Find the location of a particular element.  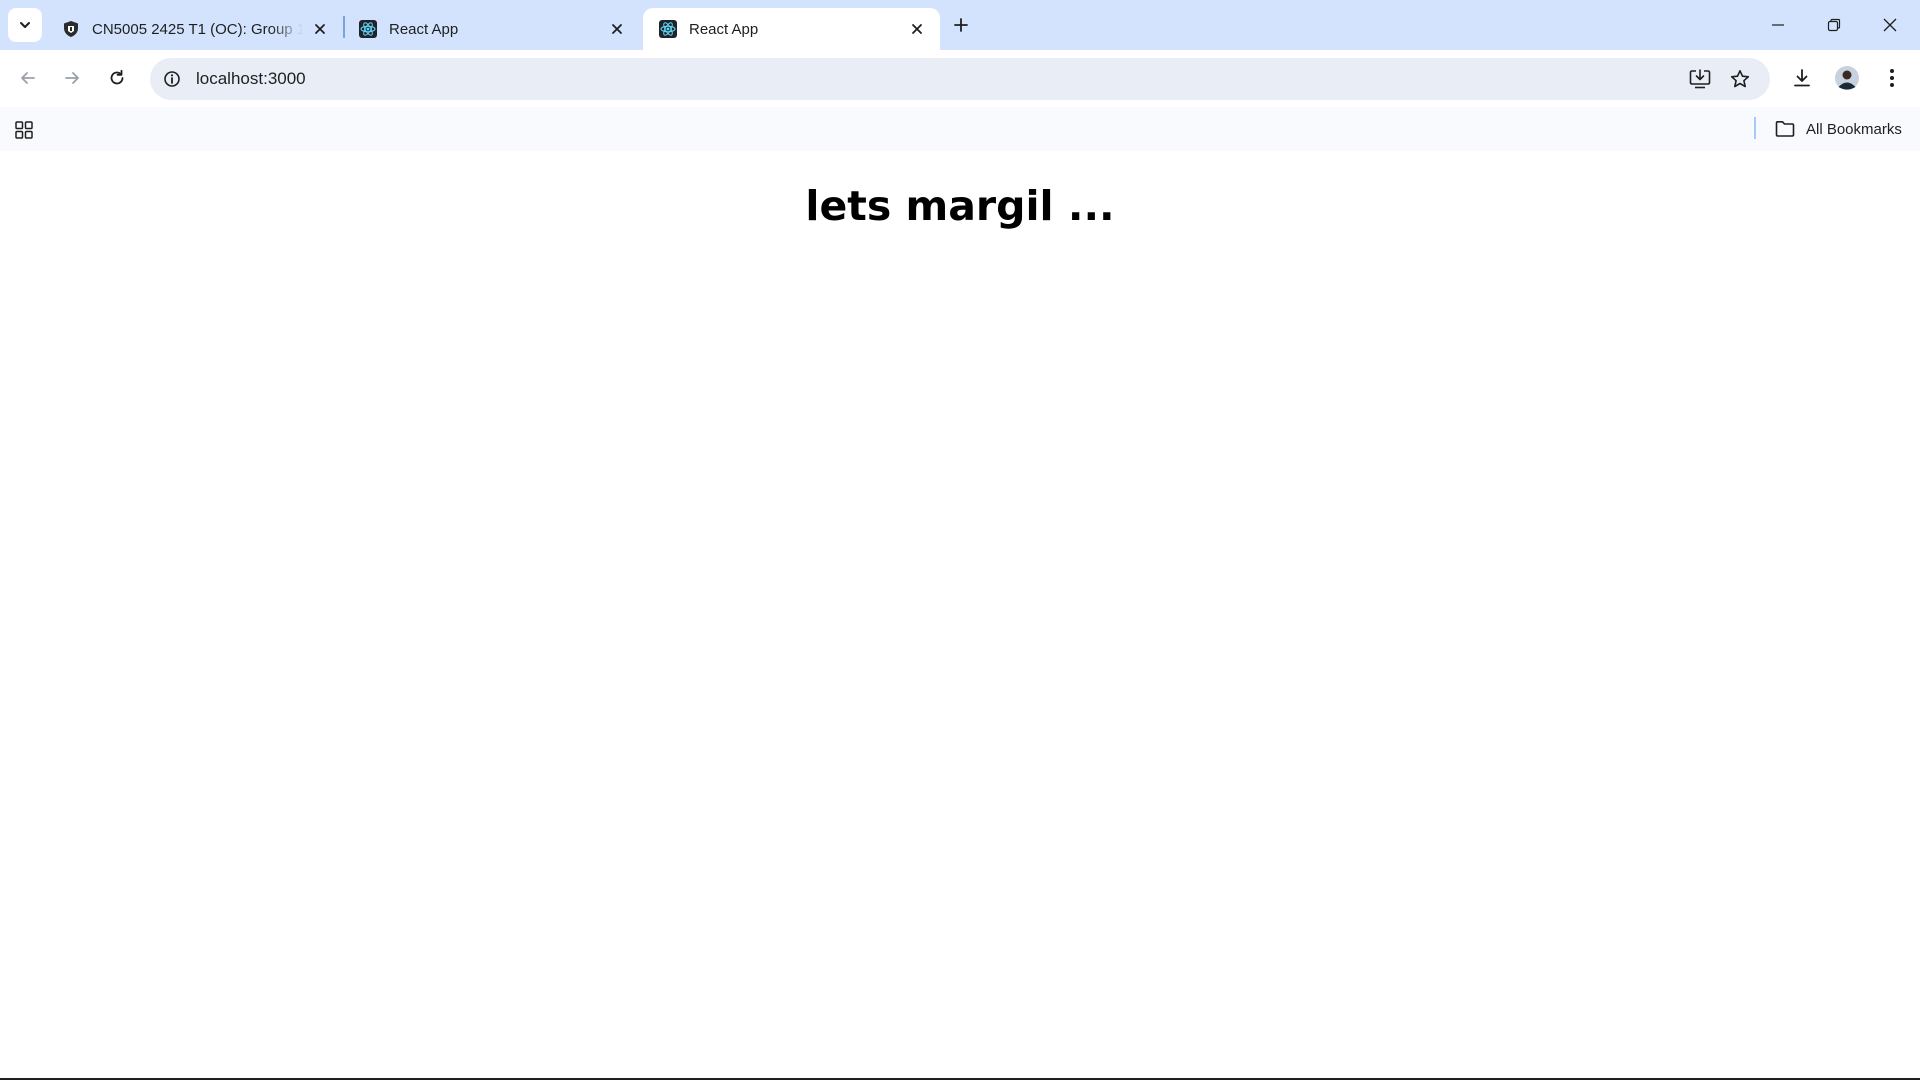

apps-grid-icon is located at coordinates (24, 130).